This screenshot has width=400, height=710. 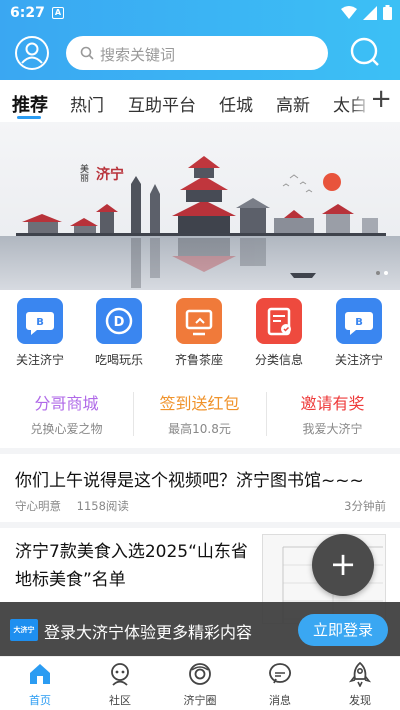 I want to click on status-bar: 6:27 A, so click(x=200, y=14).